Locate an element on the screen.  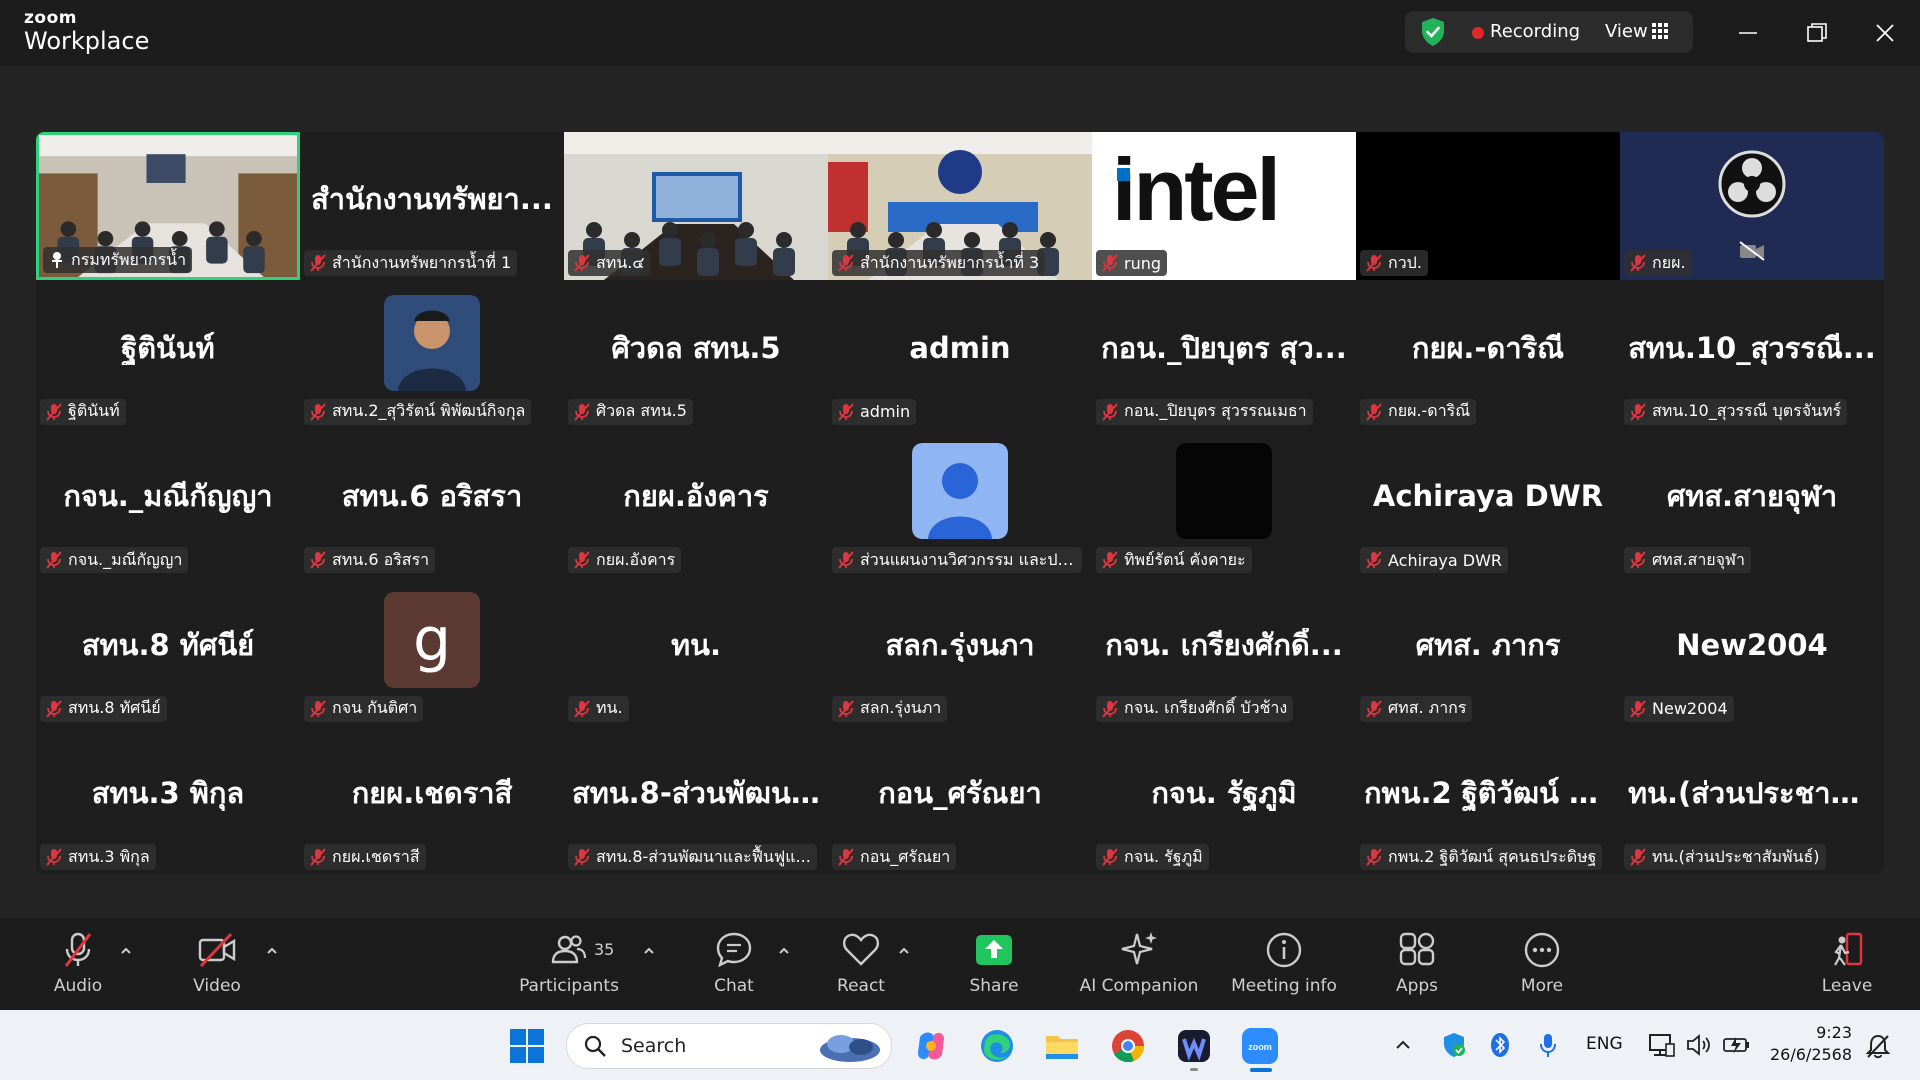
participant-tile: กวป. is located at coordinates (1488, 206).